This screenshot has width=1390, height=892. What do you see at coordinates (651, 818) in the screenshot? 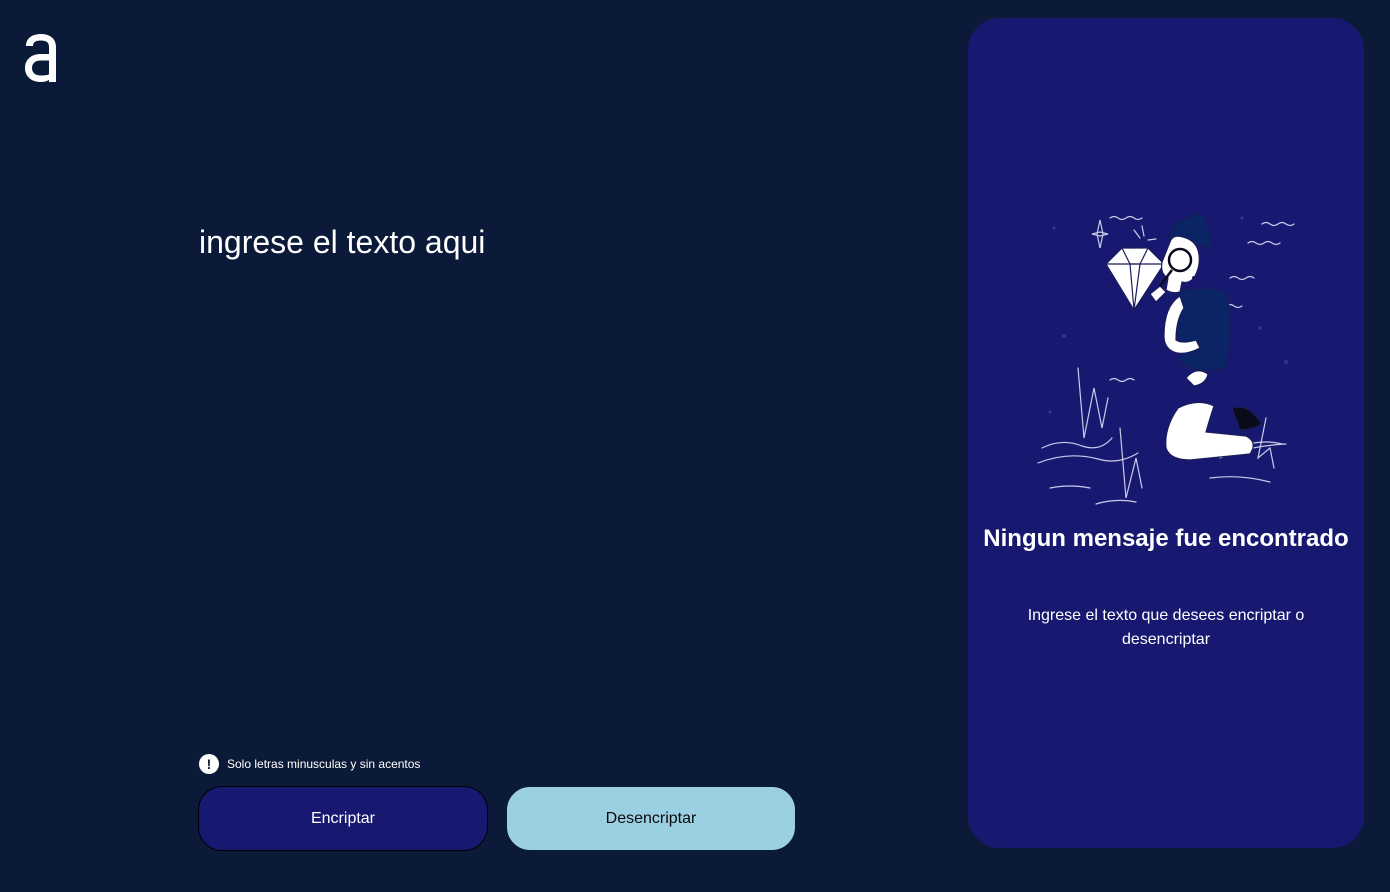
I see `decrypt-button: Desencriptar` at bounding box center [651, 818].